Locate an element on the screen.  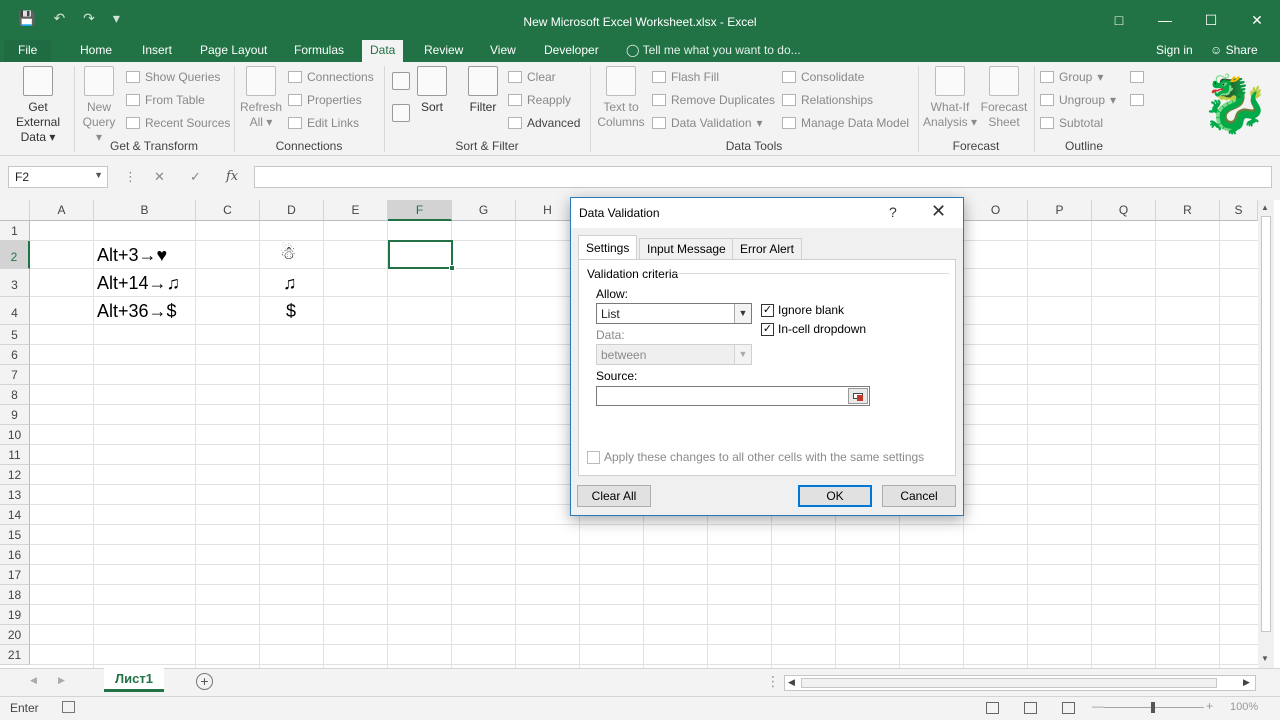
horizontal-scroll-thumb is located at coordinates (1009, 683).